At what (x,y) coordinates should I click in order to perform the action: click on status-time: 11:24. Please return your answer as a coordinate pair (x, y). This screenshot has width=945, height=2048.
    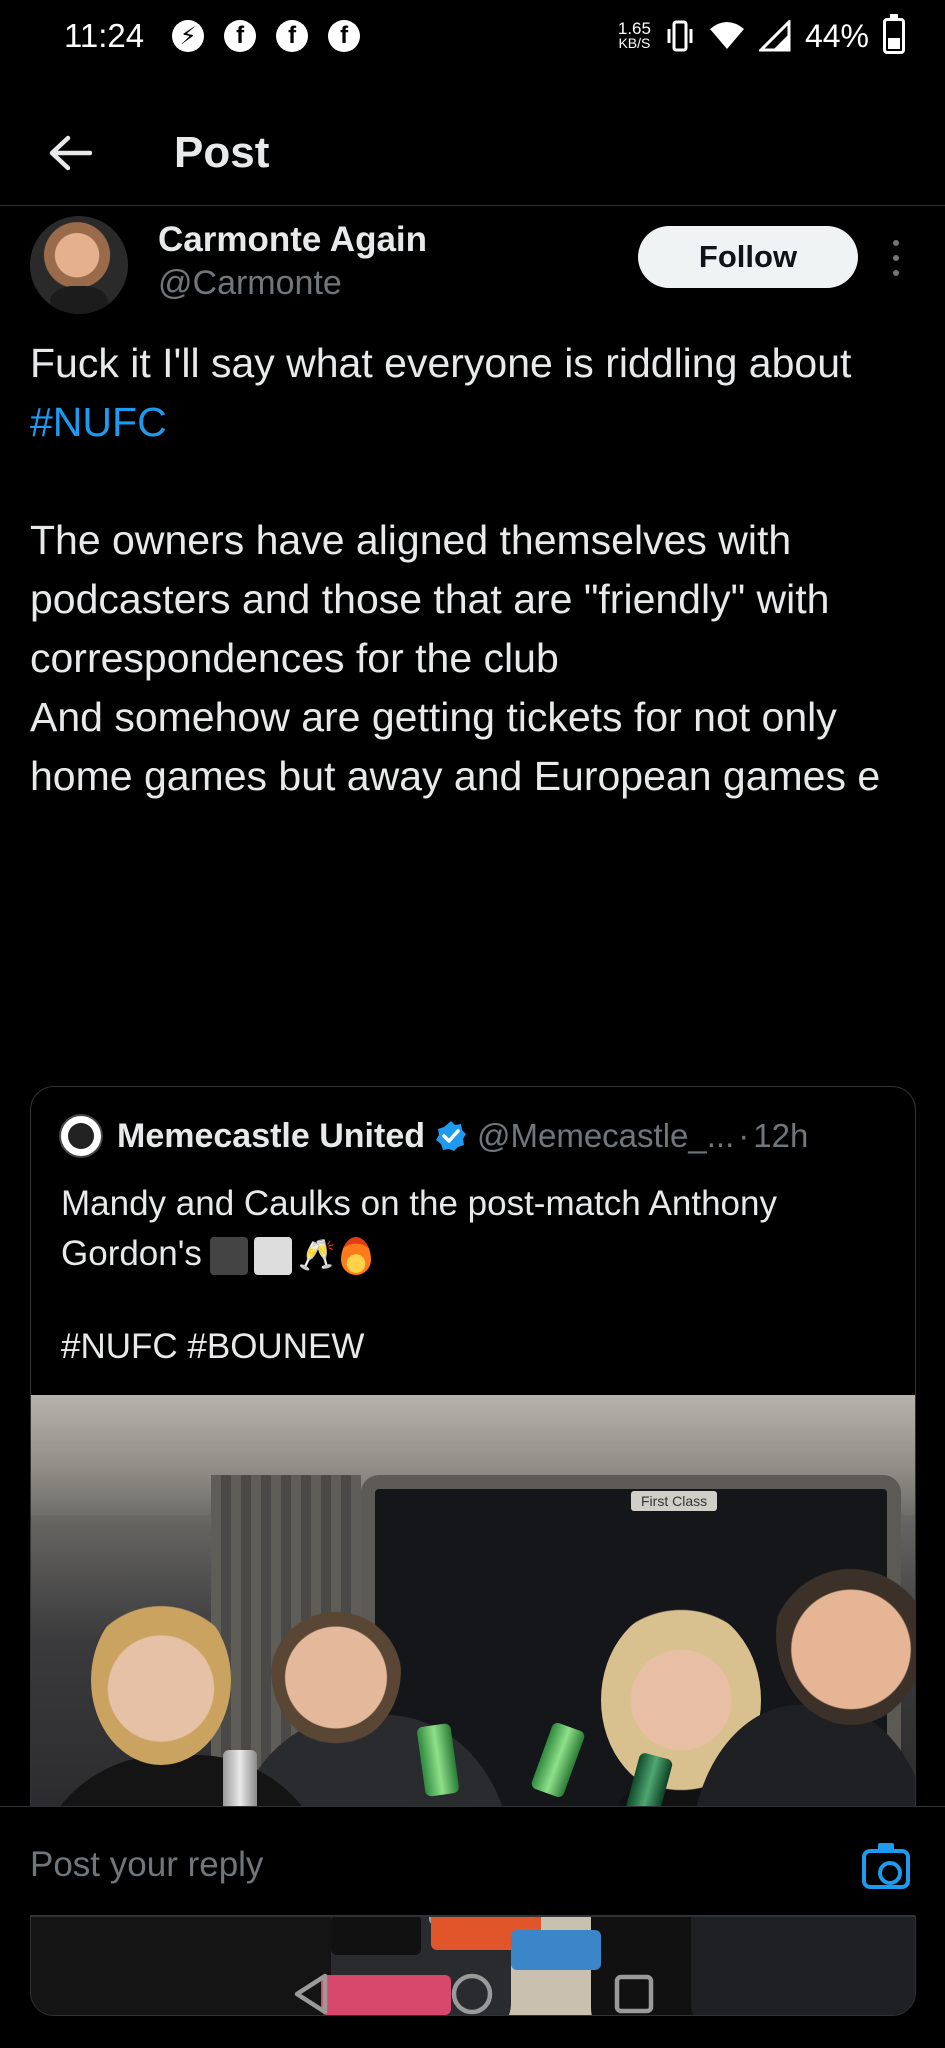
    Looking at the image, I should click on (104, 35).